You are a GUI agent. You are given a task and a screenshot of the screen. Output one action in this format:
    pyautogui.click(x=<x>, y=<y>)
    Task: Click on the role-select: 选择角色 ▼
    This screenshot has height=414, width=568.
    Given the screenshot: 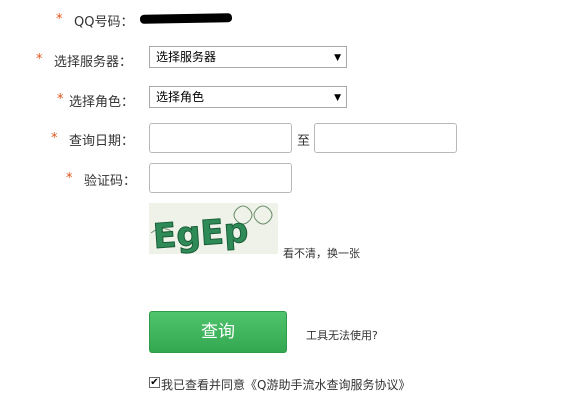 What is the action you would take?
    pyautogui.click(x=248, y=97)
    